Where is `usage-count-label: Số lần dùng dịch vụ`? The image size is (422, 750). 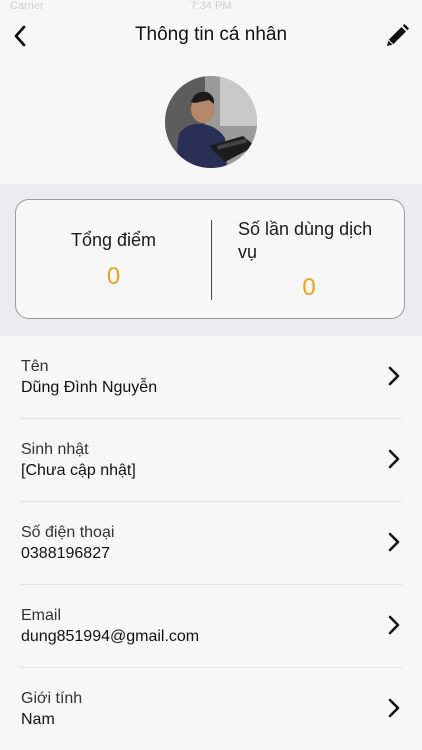
usage-count-label: Số lần dùng dịch vụ is located at coordinates (305, 240).